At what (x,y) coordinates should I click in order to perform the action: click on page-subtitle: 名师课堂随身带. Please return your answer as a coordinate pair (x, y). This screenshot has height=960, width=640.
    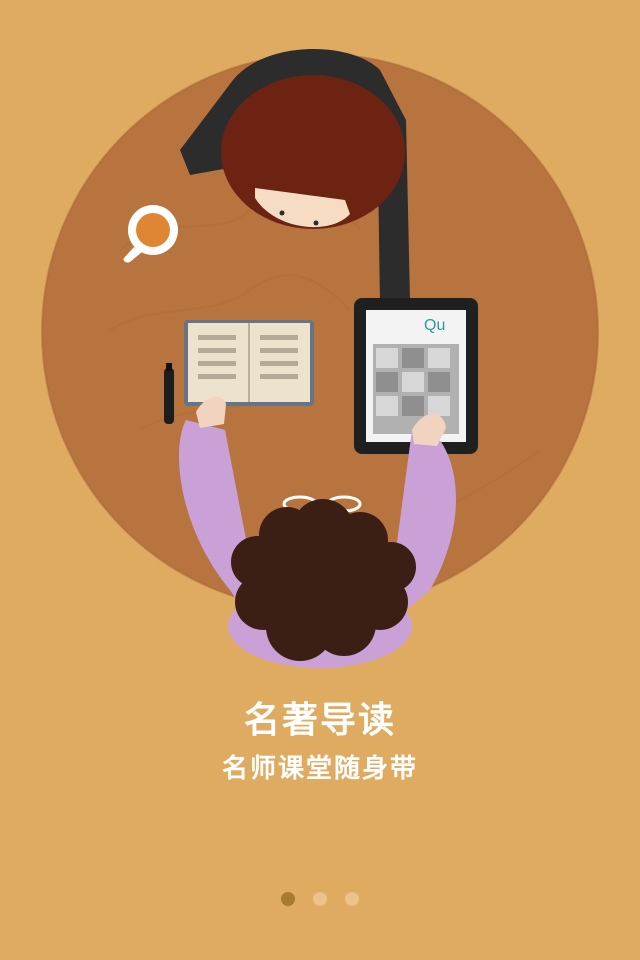
    Looking at the image, I should click on (319, 769).